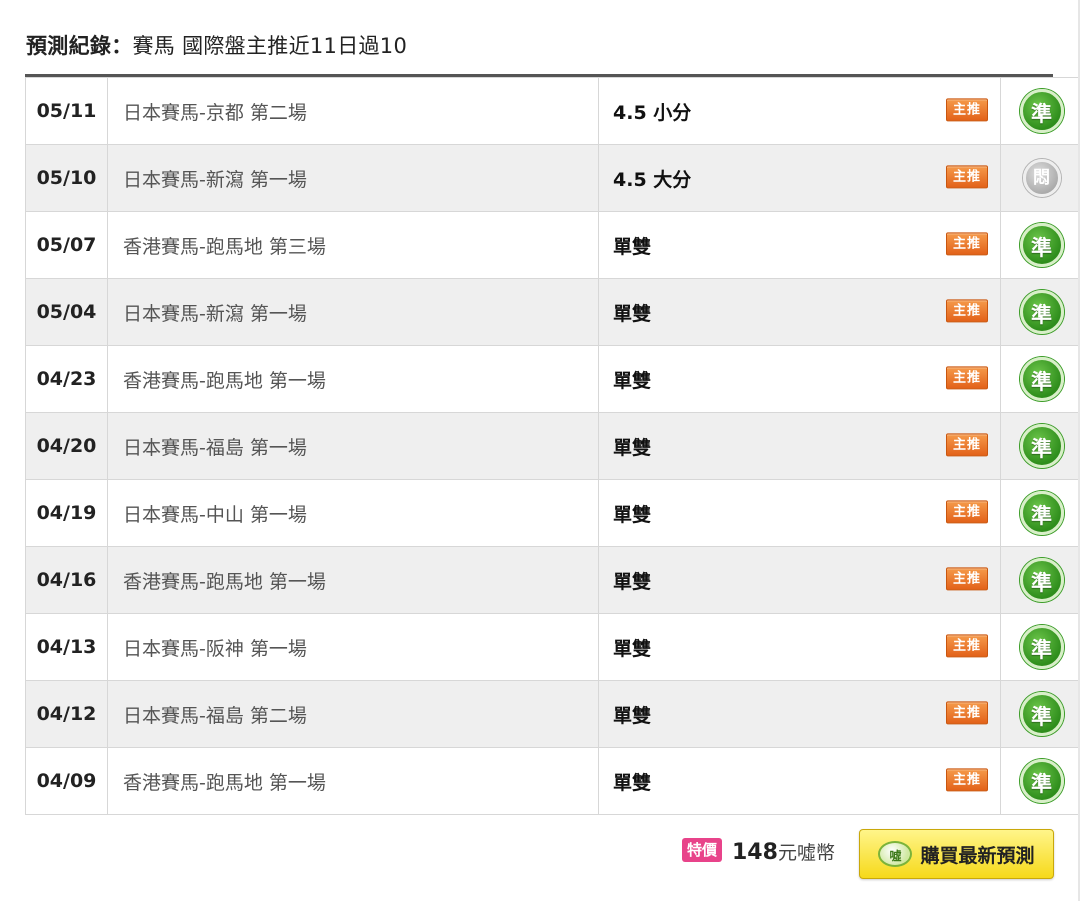 This screenshot has width=1080, height=901. I want to click on page-title: 預測紀錄：賽馬 國際盤主推近11日過10, so click(216, 45).